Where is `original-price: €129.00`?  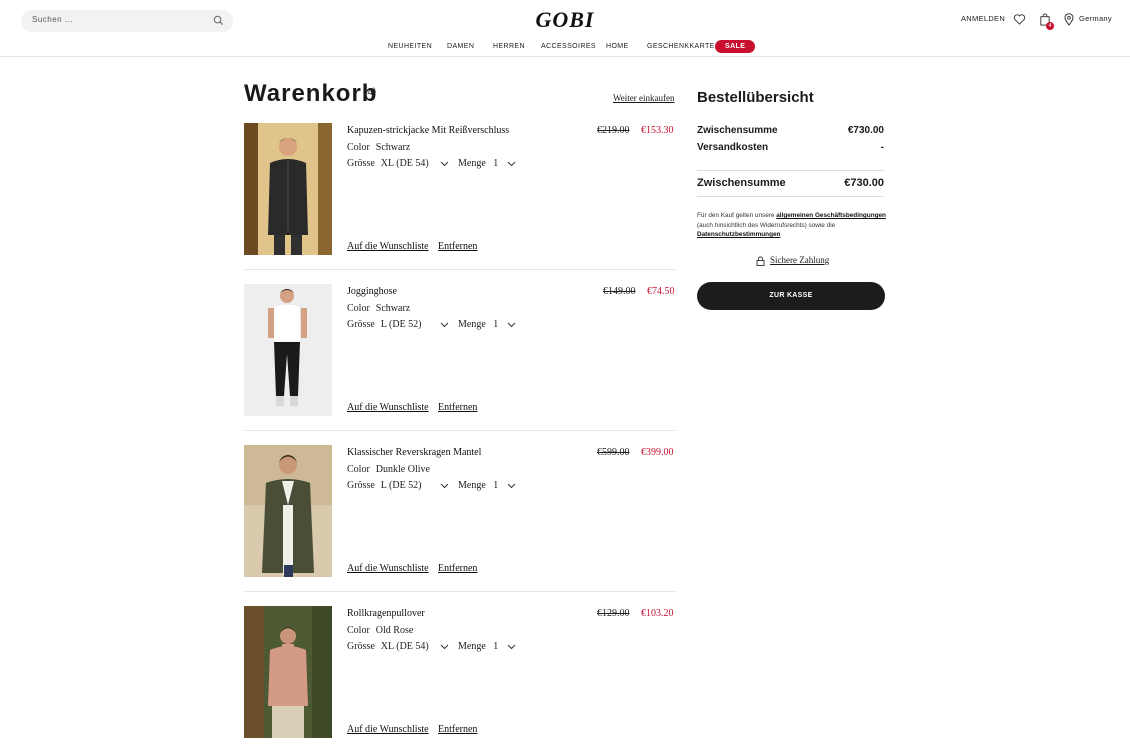 original-price: €129.00 is located at coordinates (613, 613).